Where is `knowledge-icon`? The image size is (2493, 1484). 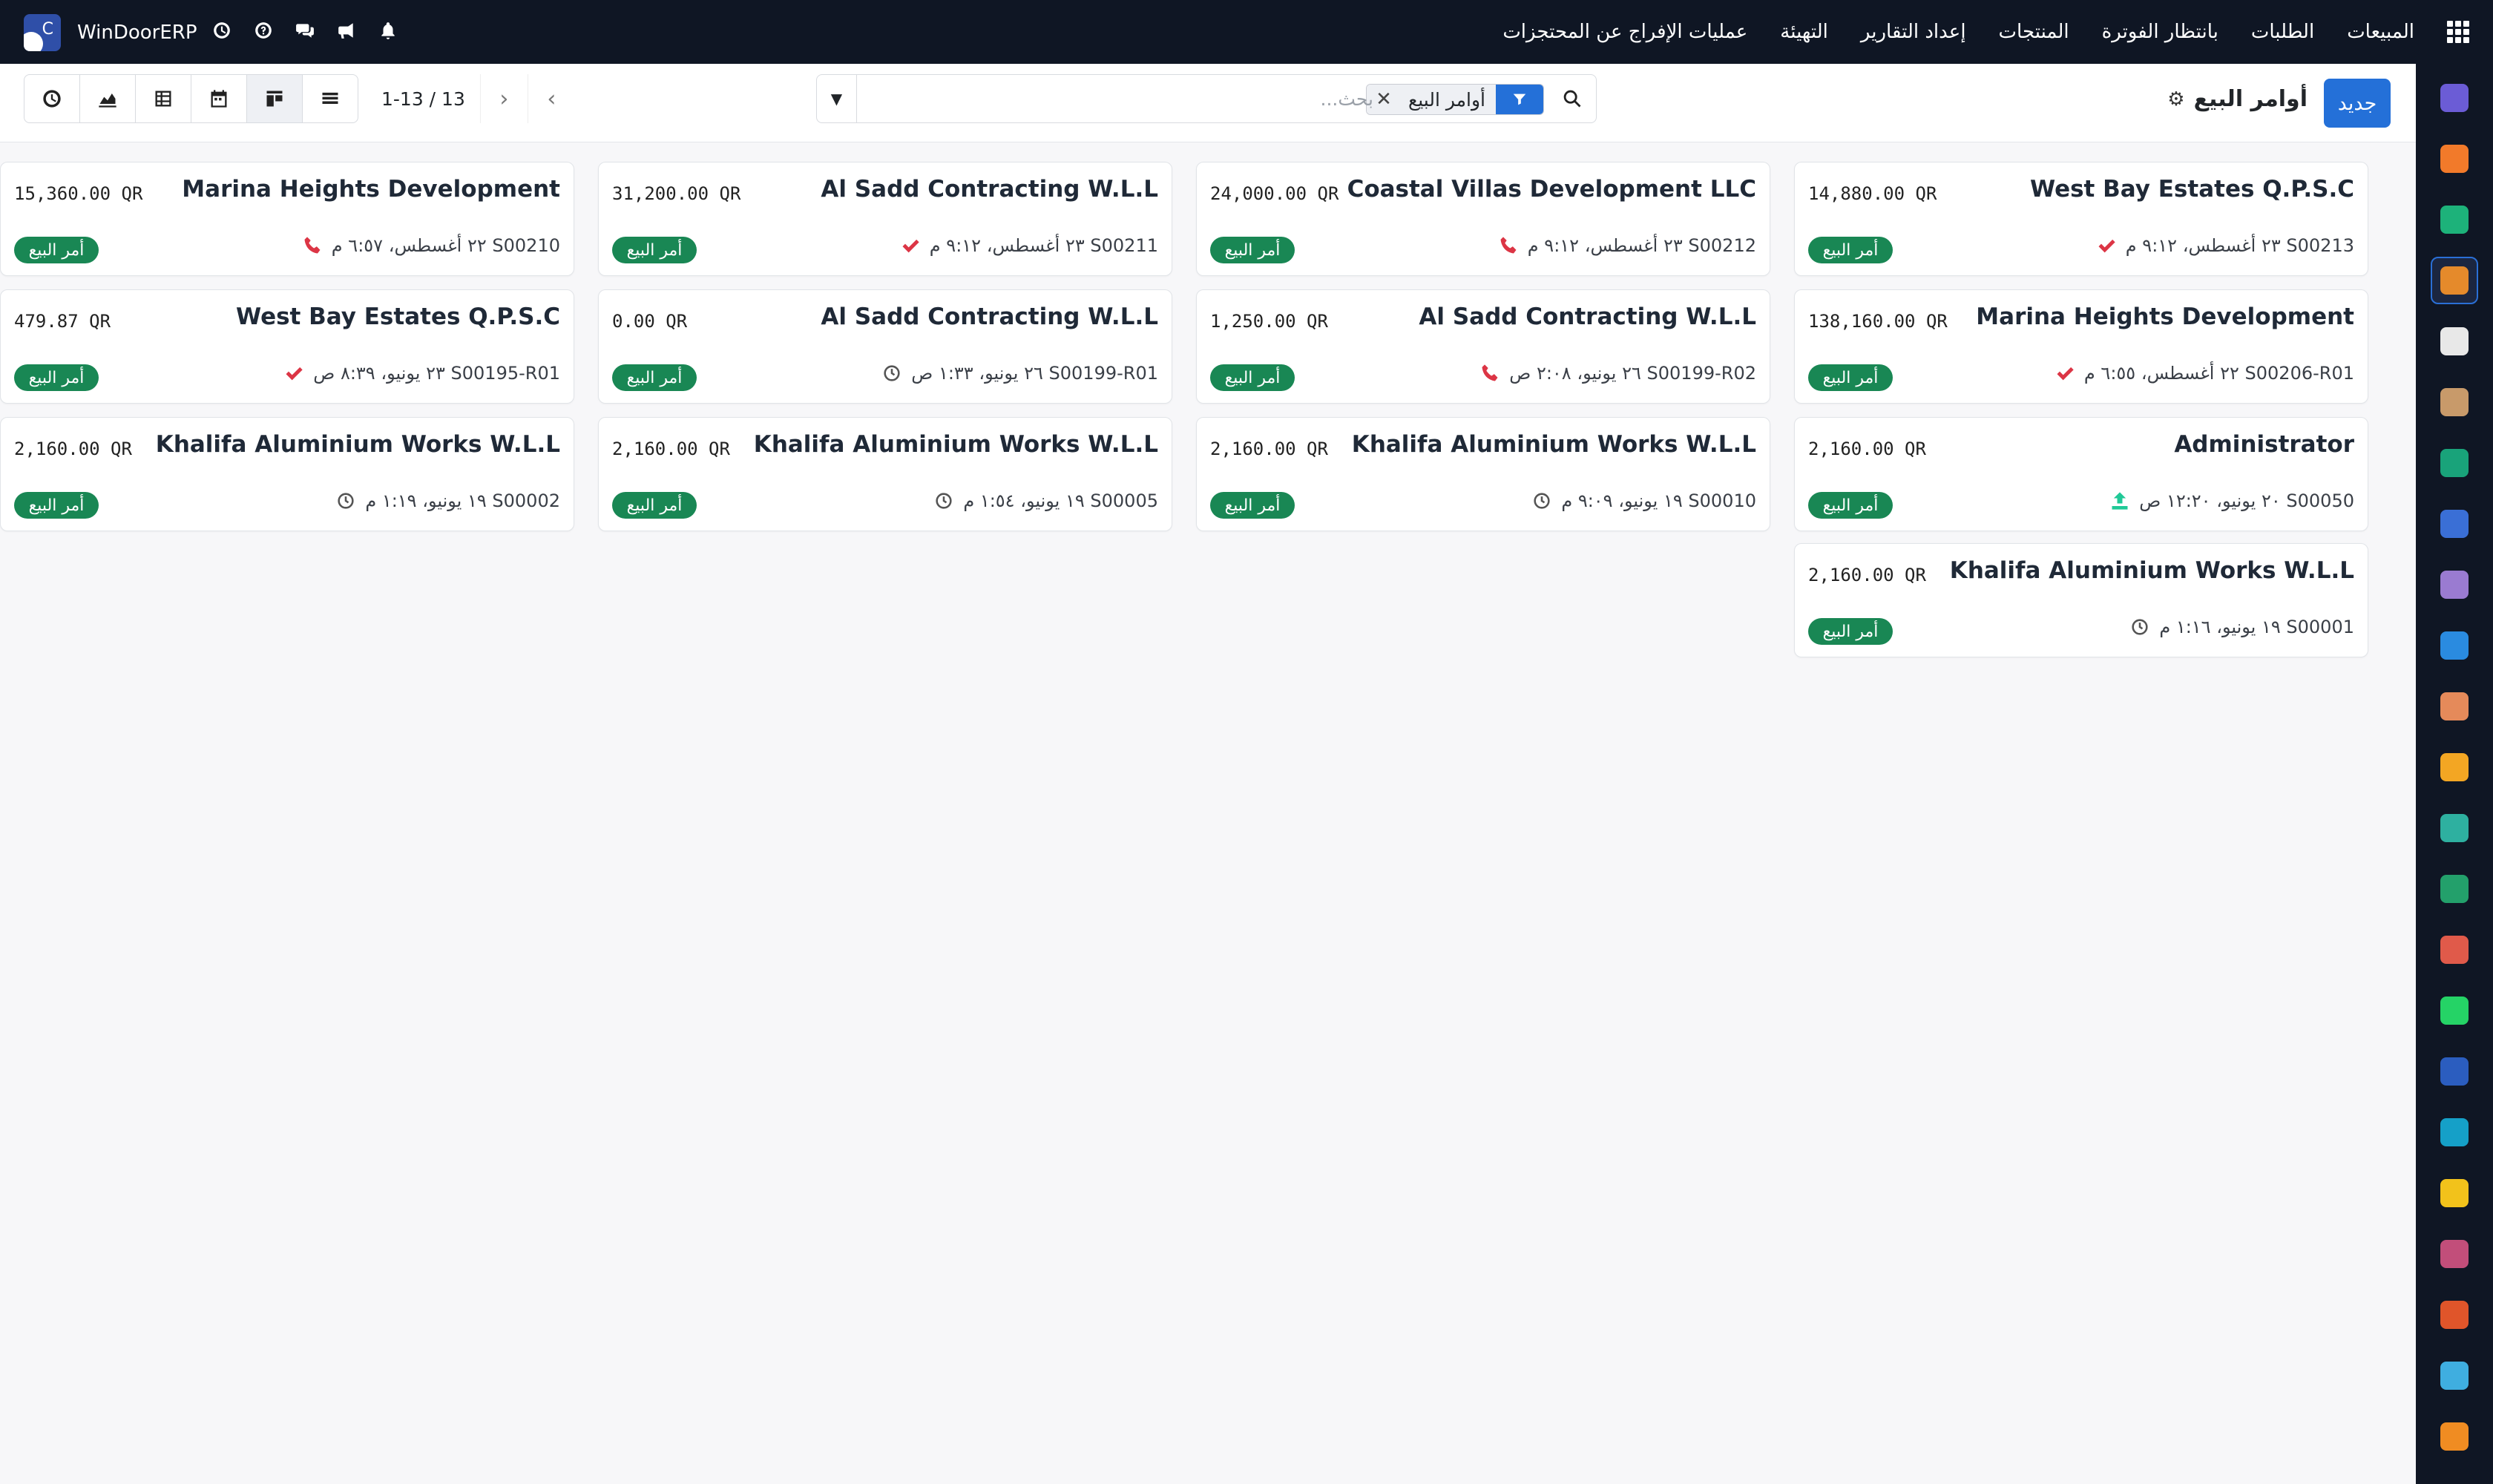 knowledge-icon is located at coordinates (2454, 524).